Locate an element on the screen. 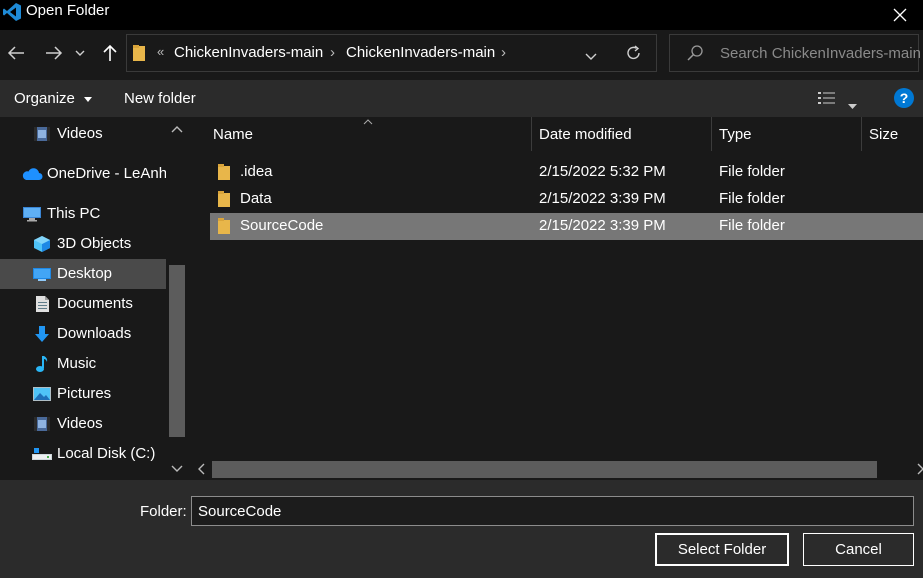  view-options-button is located at coordinates (828, 100).